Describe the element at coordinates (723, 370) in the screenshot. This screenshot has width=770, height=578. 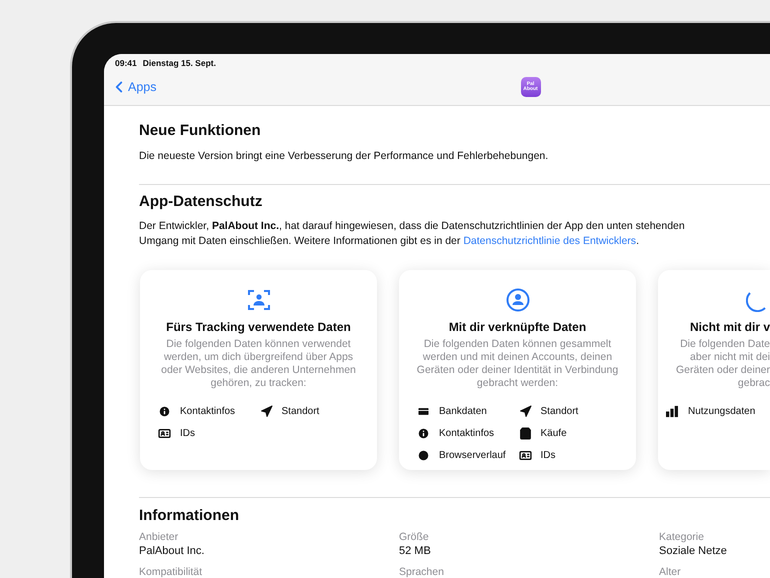
I see `card-description-line: Geräten oder deiner` at that location.